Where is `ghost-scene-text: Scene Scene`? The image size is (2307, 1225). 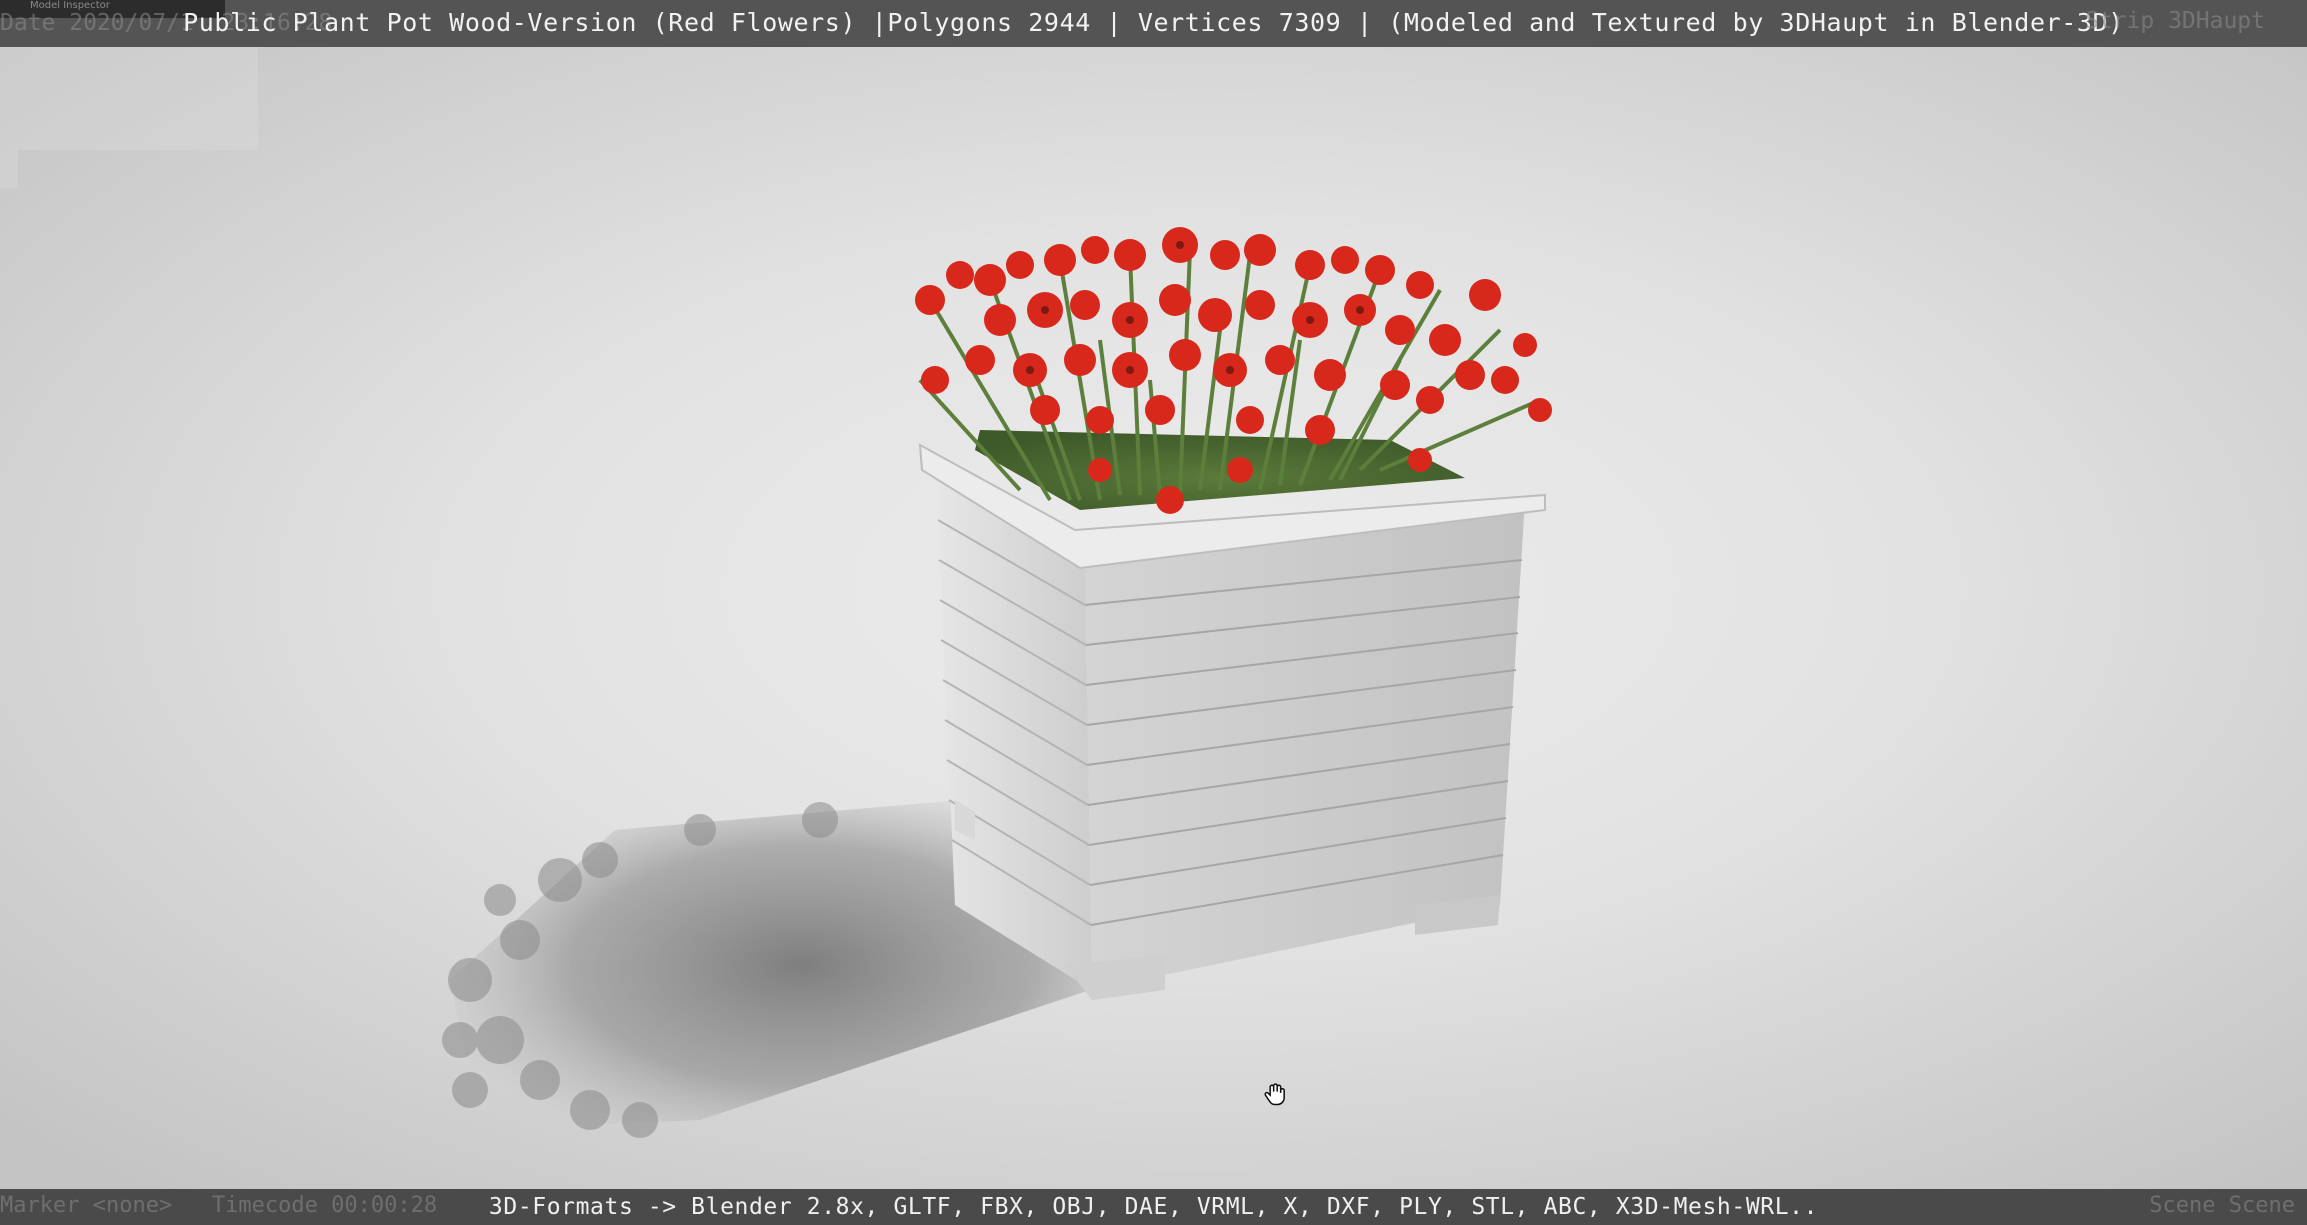 ghost-scene-text: Scene Scene is located at coordinates (2222, 1205).